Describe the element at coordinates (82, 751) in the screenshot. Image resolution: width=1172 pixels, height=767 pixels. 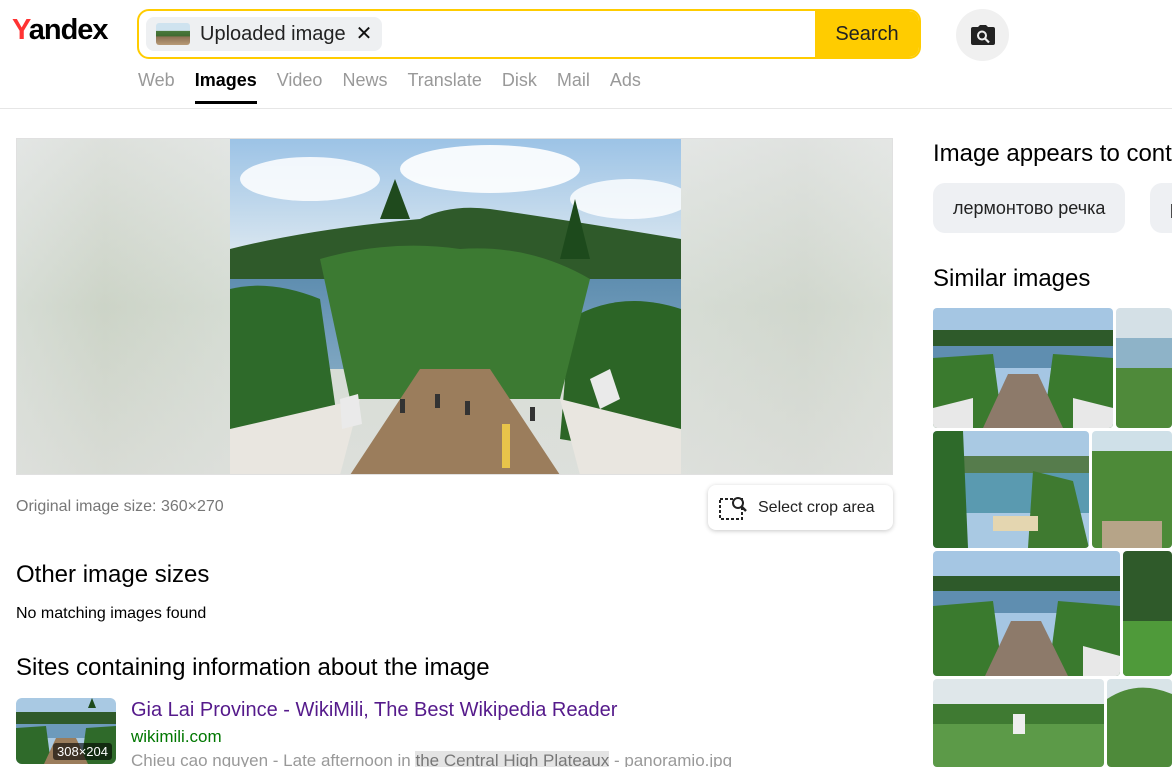
I see `thumbnail-size-badge: 308×204` at that location.